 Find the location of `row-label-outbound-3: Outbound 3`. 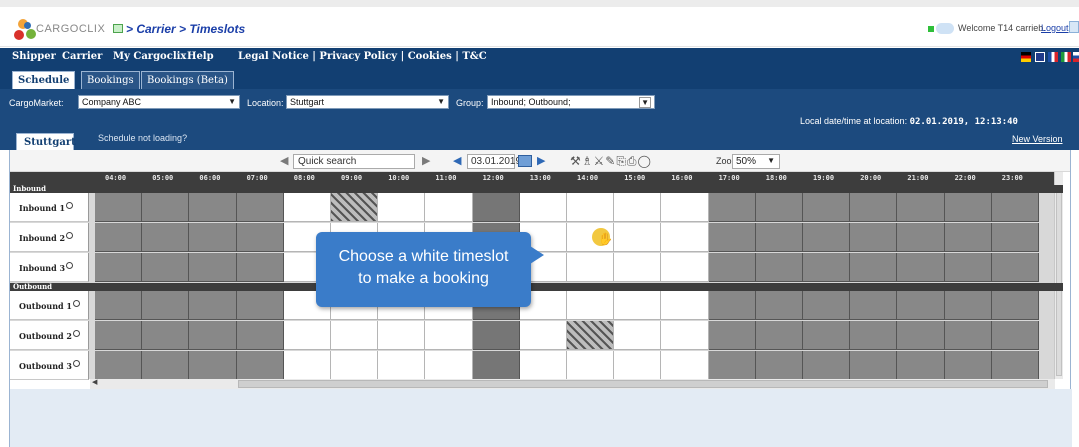

row-label-outbound-3: Outbound 3 is located at coordinates (49, 365).